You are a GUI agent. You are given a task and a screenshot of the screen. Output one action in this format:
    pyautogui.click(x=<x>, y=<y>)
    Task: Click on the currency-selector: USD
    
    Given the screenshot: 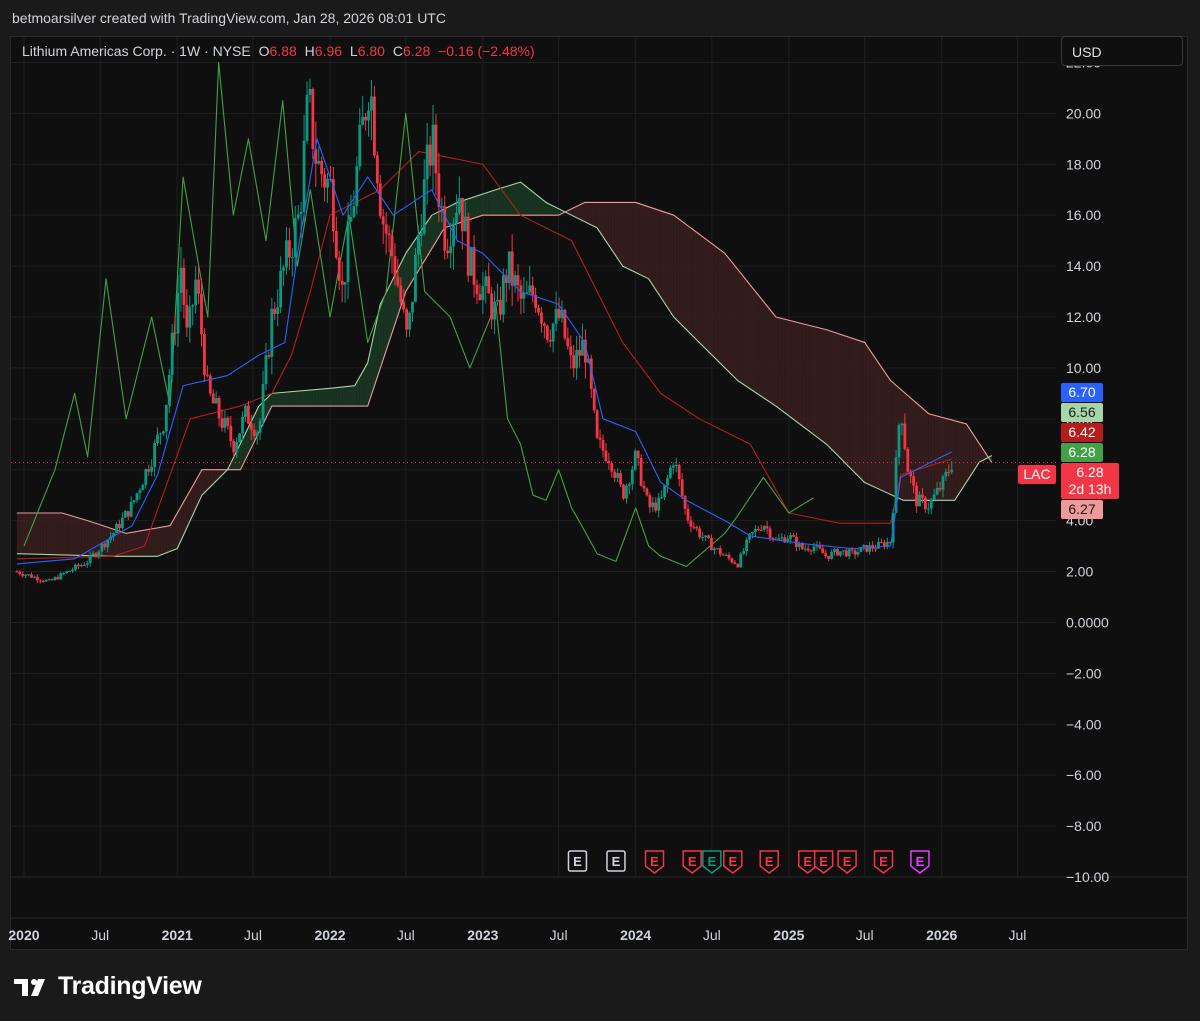 What is the action you would take?
    pyautogui.click(x=1122, y=51)
    